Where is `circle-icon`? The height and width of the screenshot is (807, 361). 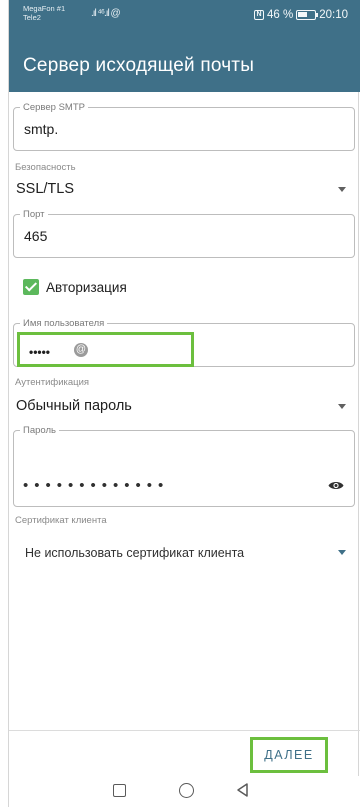 circle-icon is located at coordinates (186, 790).